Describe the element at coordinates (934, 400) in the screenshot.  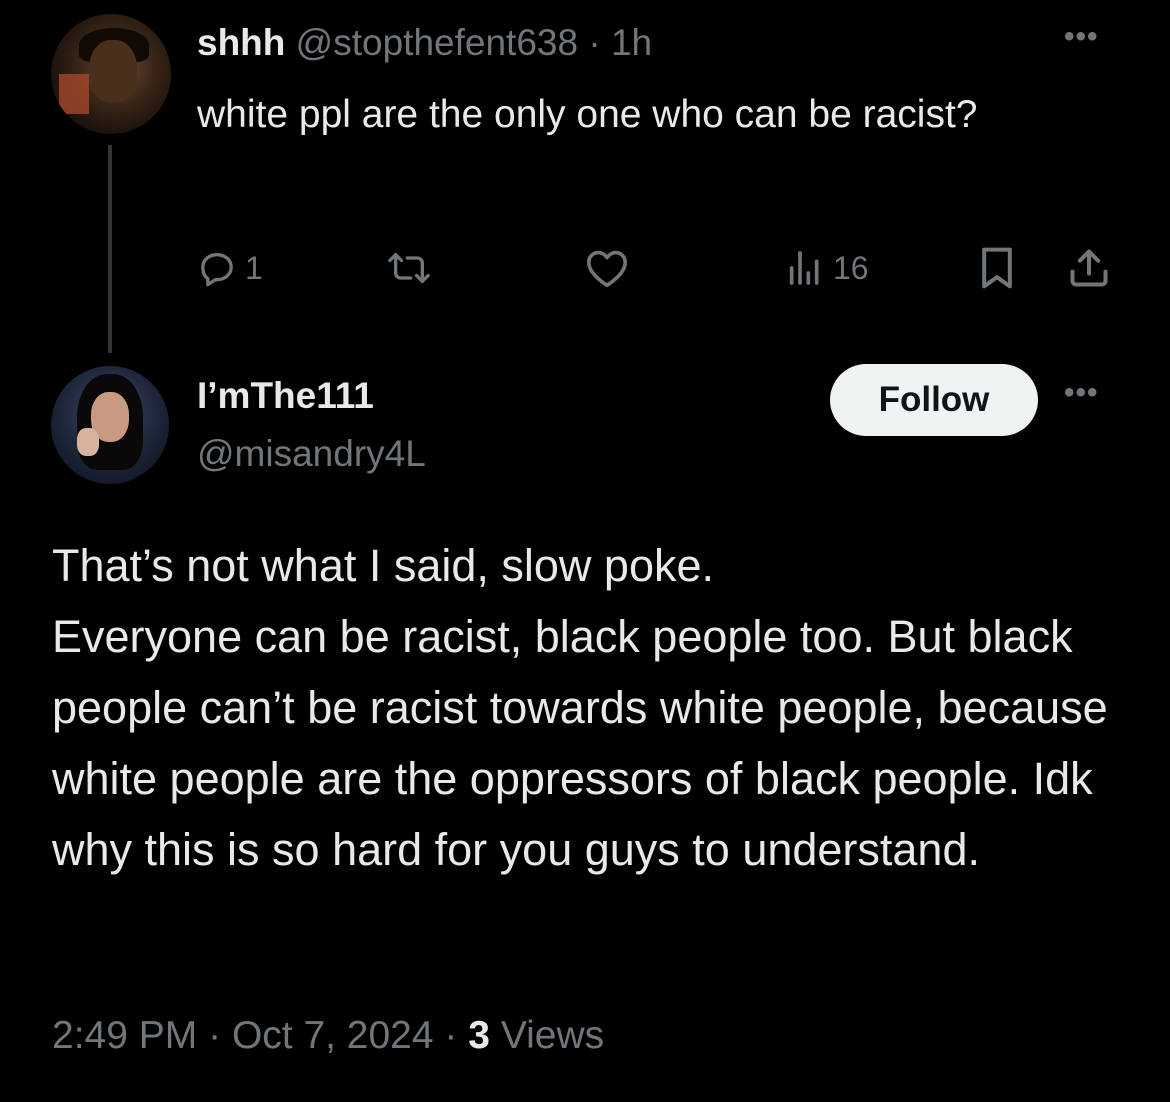
I see `follow-button: Follow` at that location.